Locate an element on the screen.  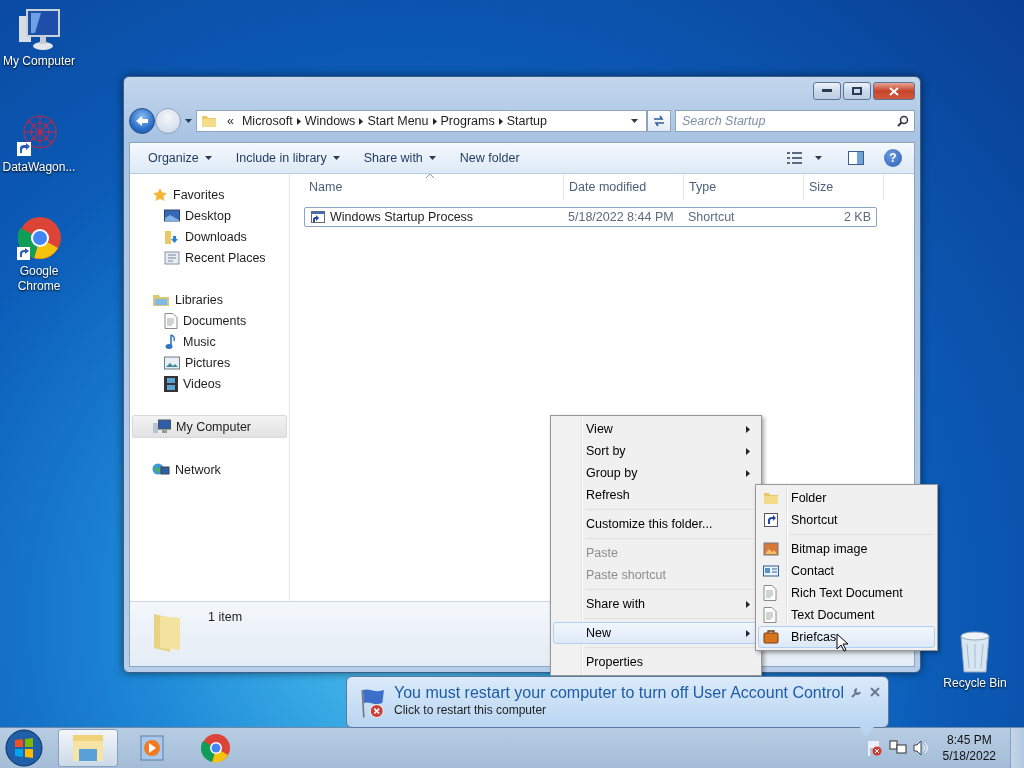
media-player-icon is located at coordinates (152, 748).